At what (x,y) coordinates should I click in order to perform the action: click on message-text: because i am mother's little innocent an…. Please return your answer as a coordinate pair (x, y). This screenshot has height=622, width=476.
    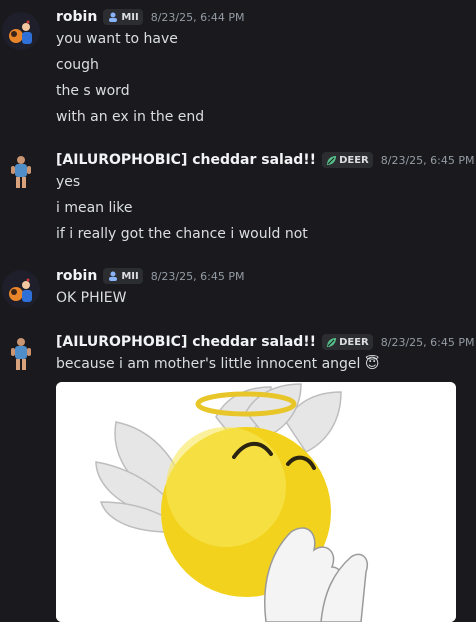
    Looking at the image, I should click on (208, 364).